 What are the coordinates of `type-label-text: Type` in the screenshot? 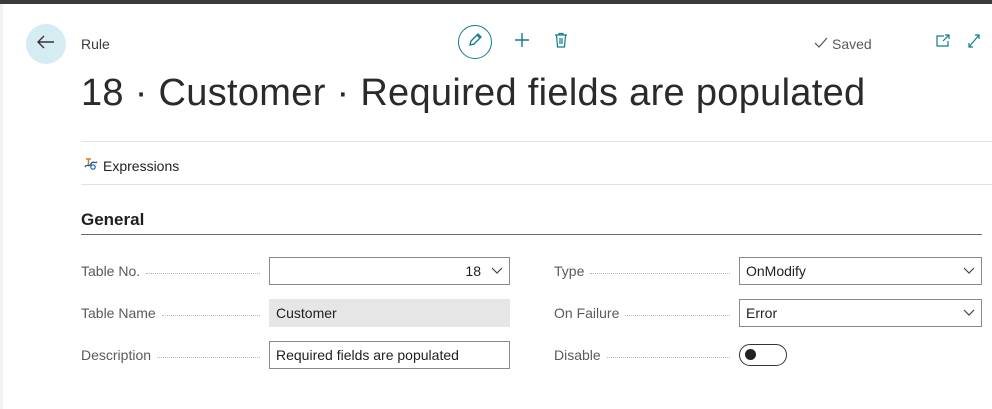 It's located at (569, 271).